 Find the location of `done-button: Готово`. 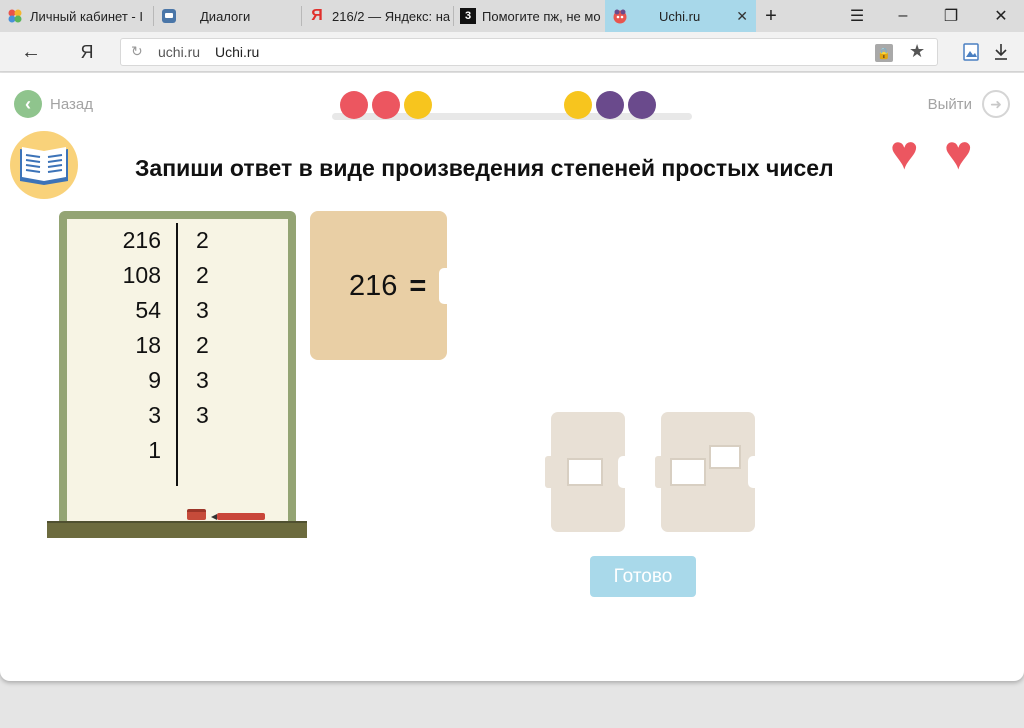

done-button: Готово is located at coordinates (643, 576).